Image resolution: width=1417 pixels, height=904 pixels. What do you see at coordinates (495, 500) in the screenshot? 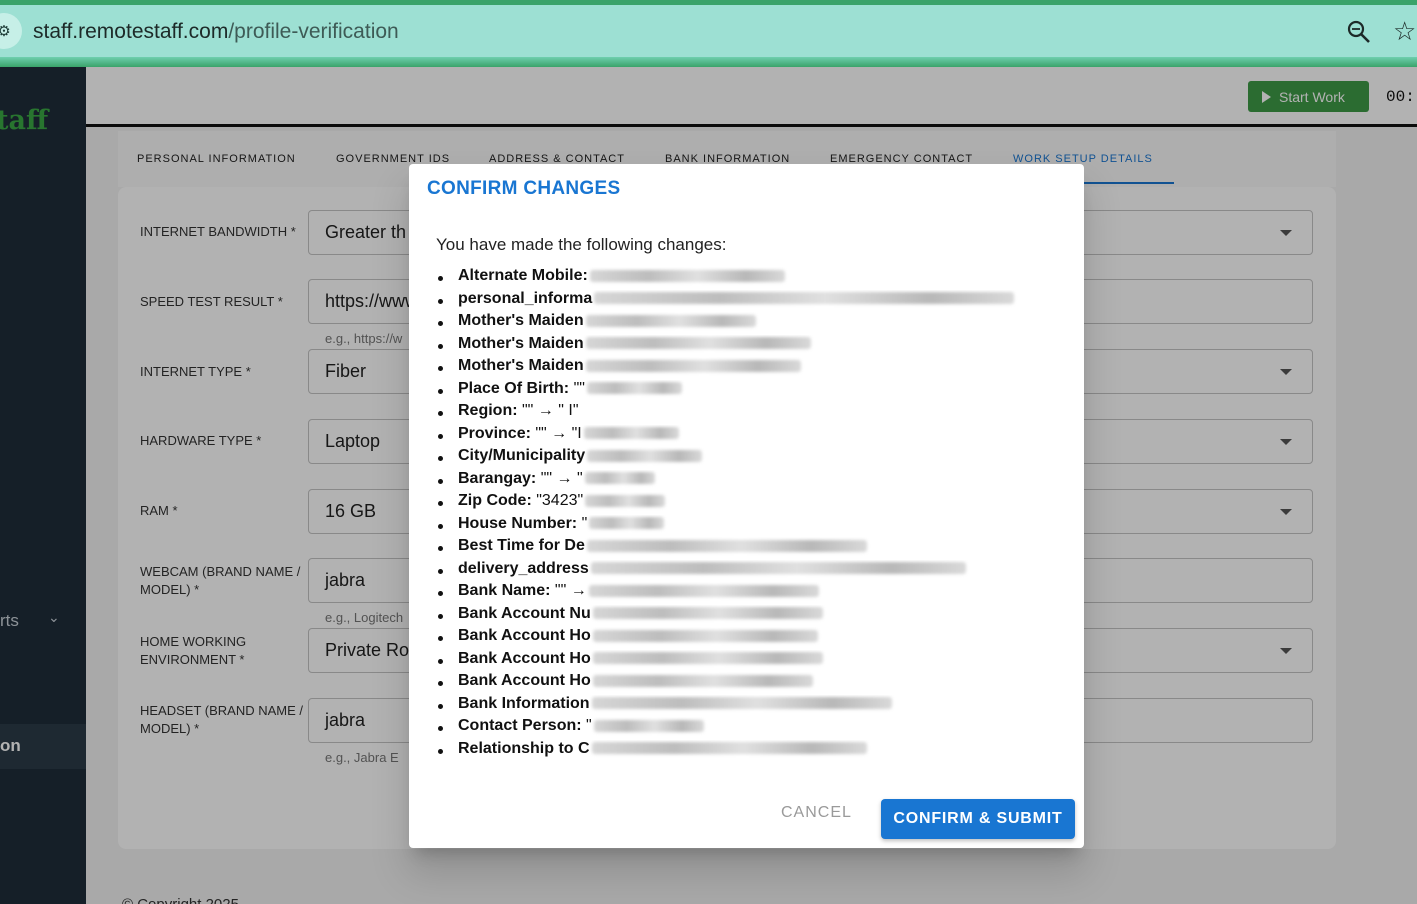
I see `change-field-name: Zip Code:` at bounding box center [495, 500].